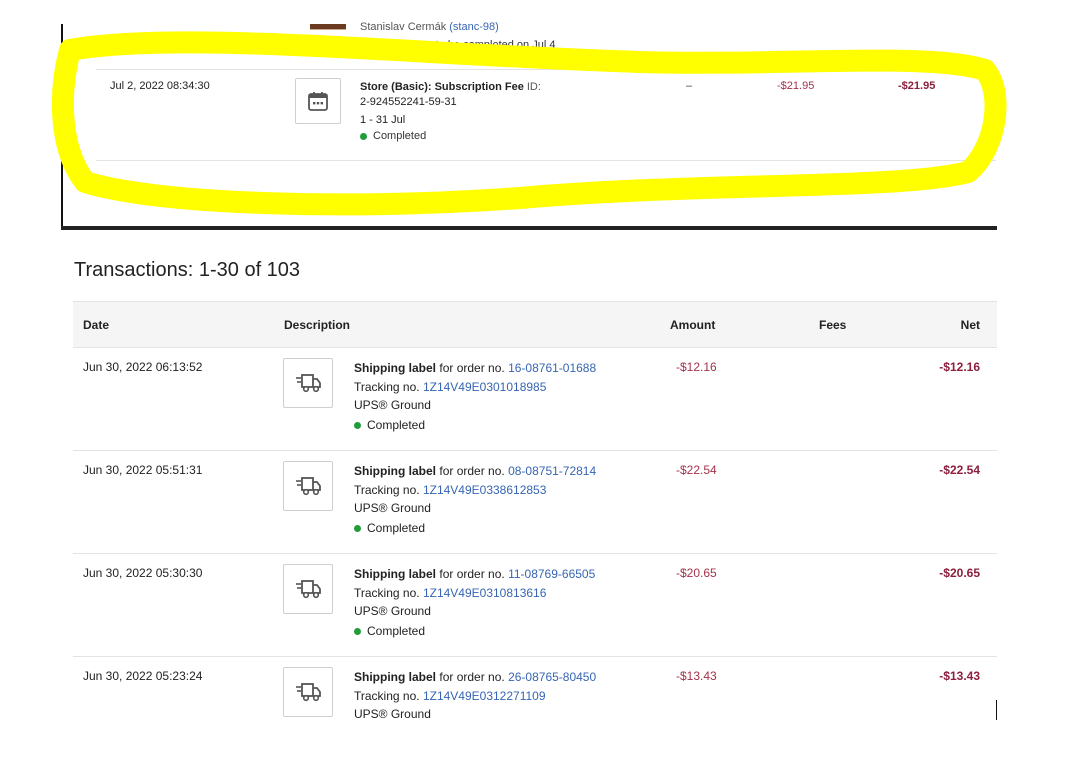  I want to click on row-amount: -$12.16, so click(696, 367).